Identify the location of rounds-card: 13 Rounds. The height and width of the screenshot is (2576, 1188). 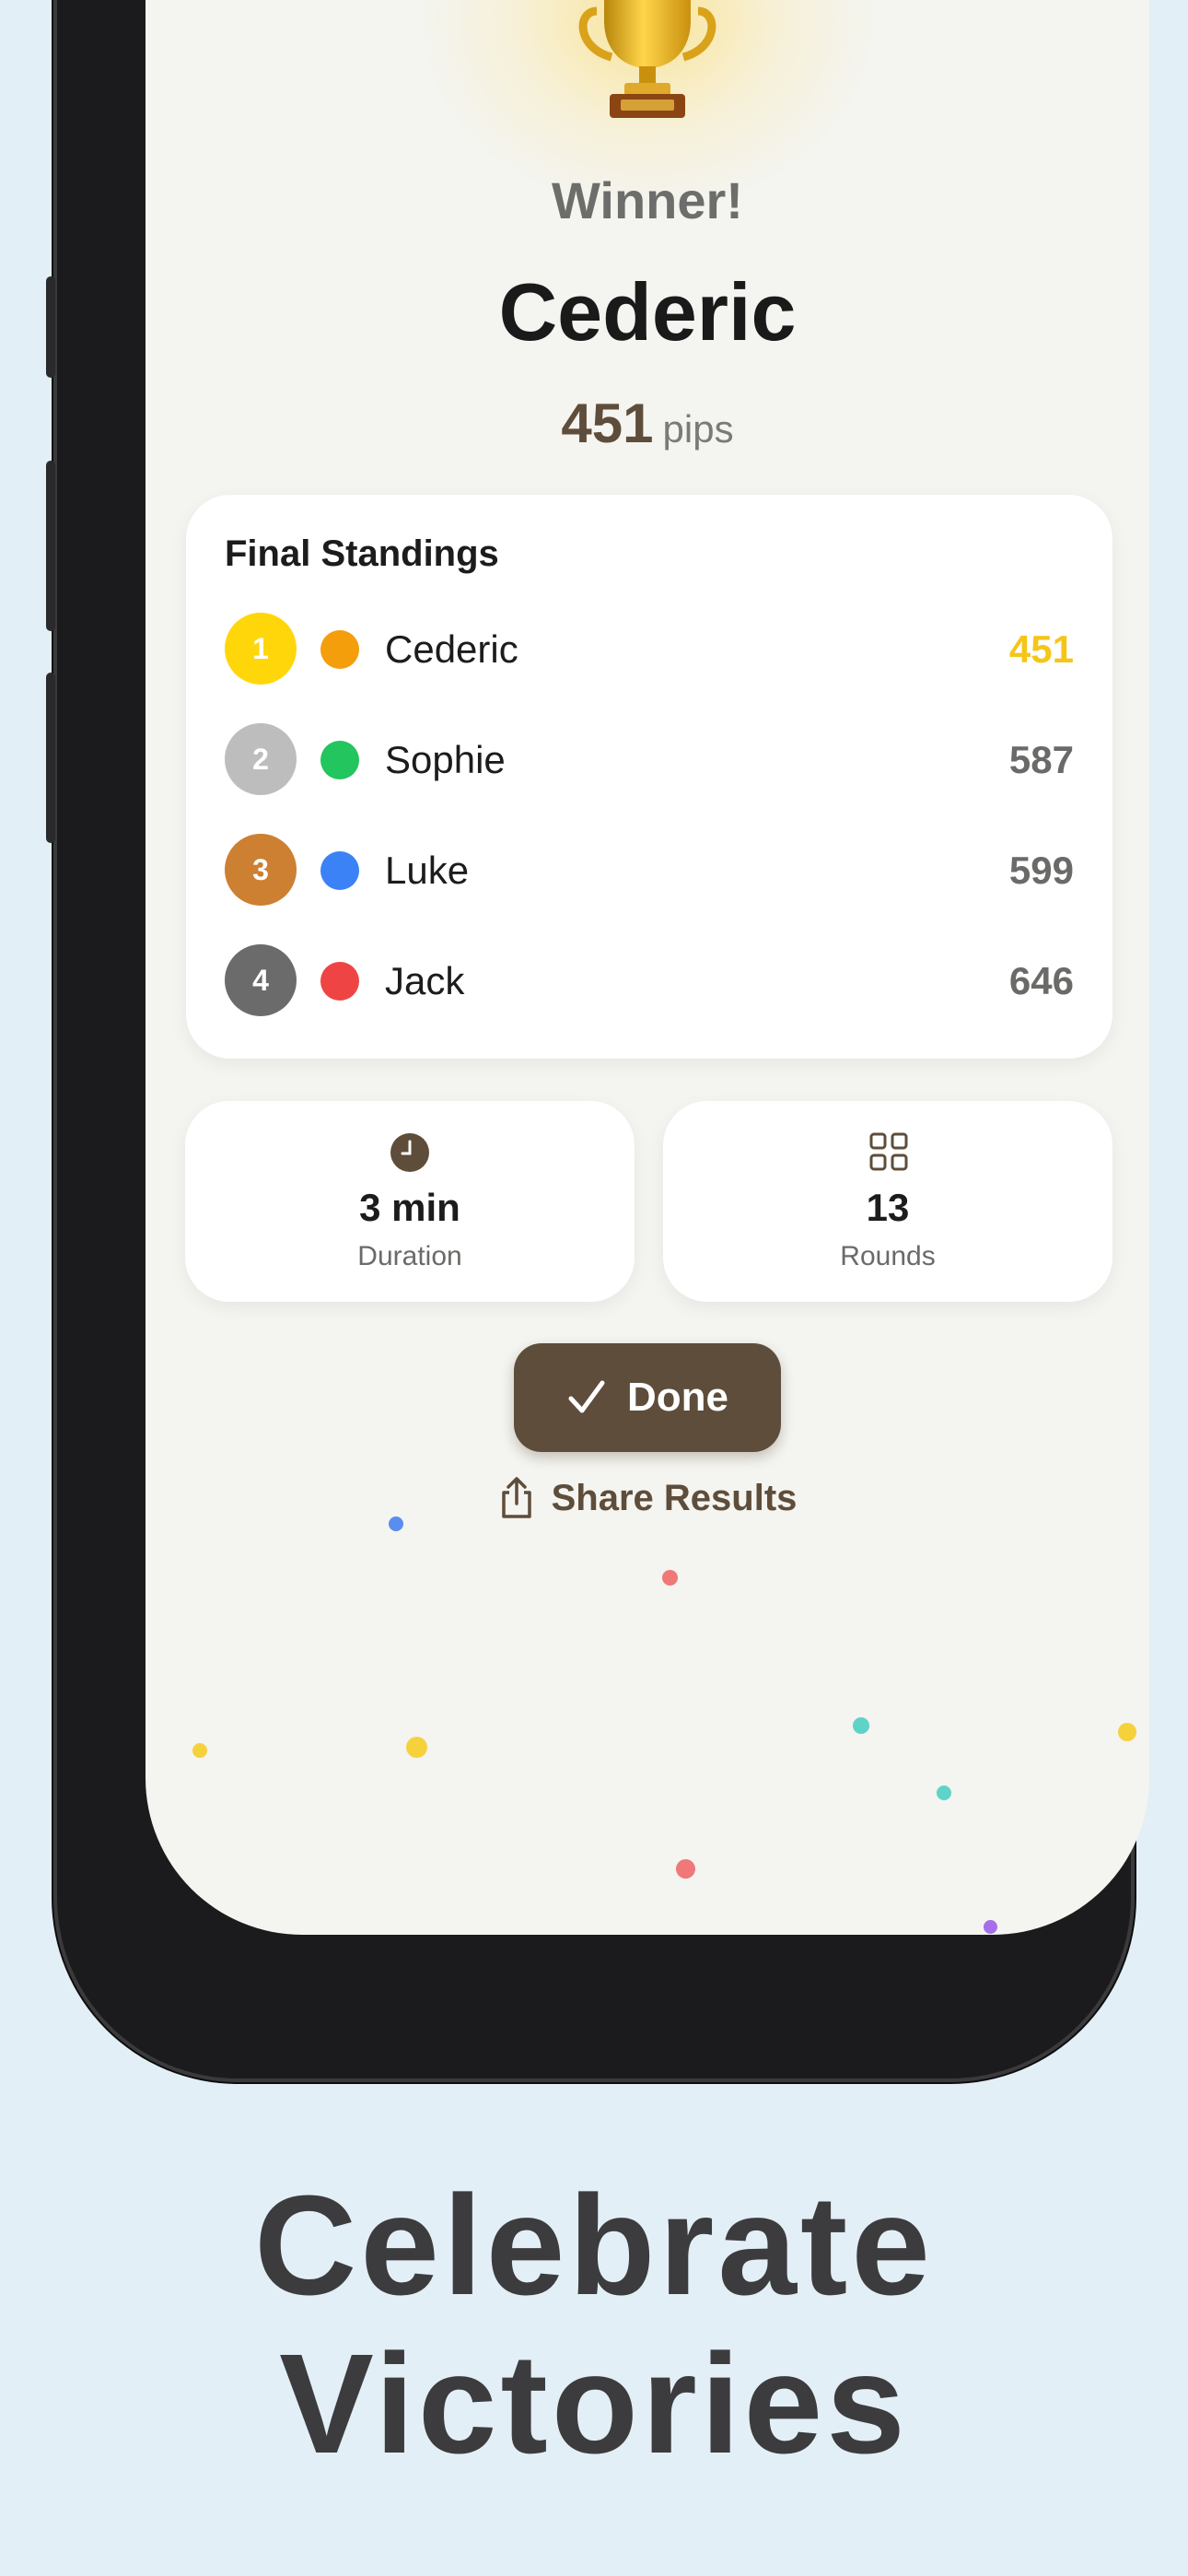
(887, 1201).